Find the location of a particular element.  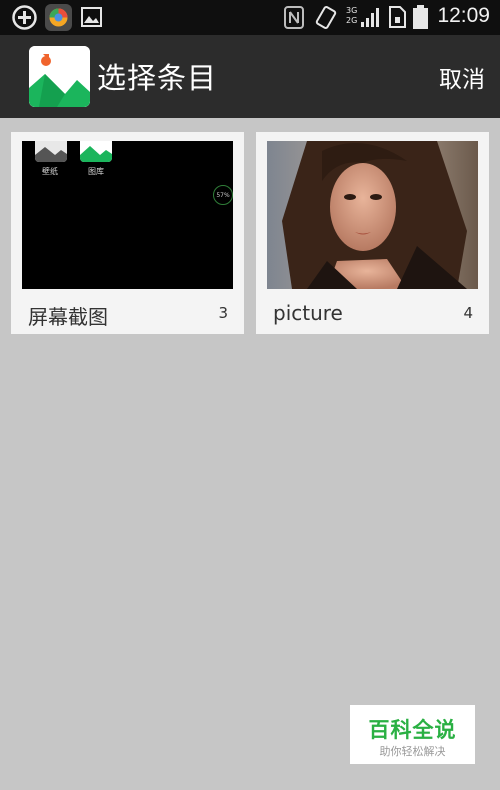

app-store-icon is located at coordinates (58, 19).